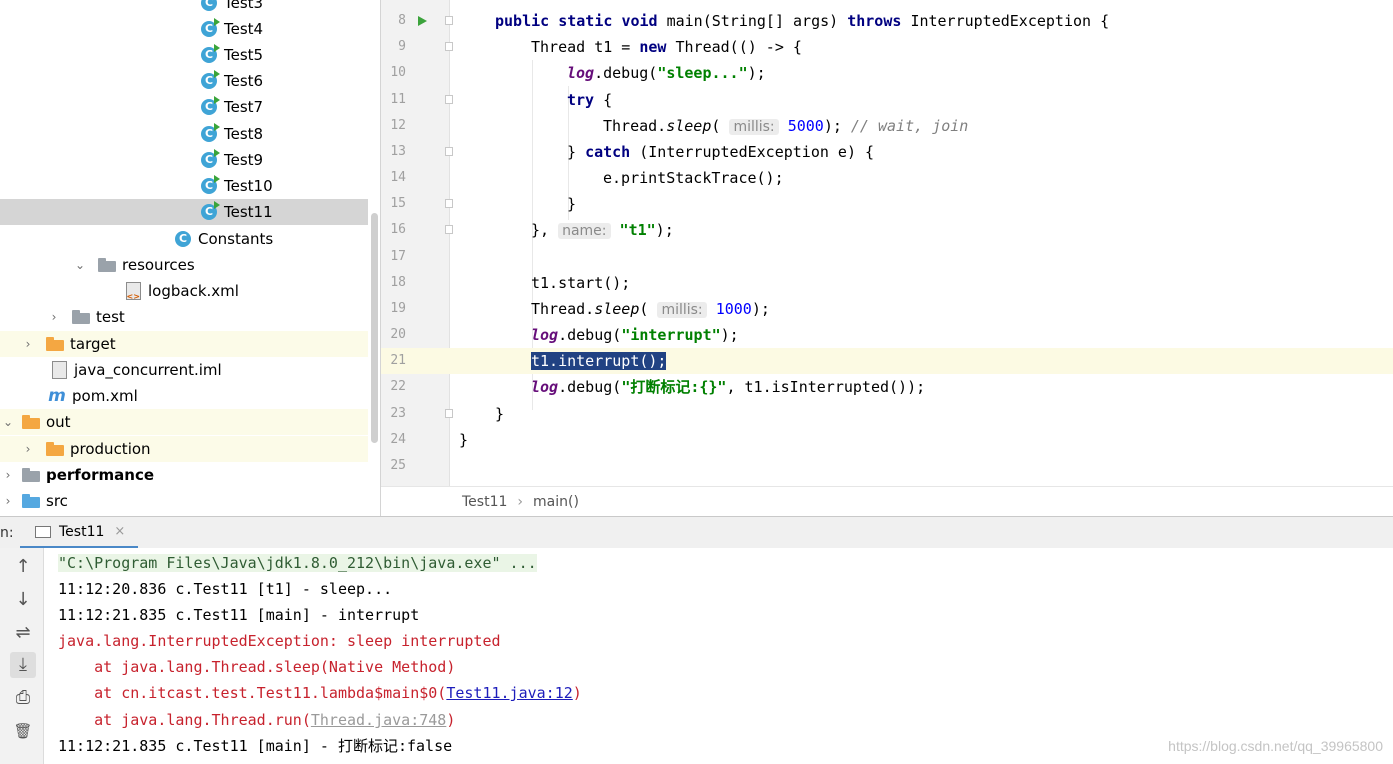 The width and height of the screenshot is (1393, 764). Describe the element at coordinates (184, 186) in the screenshot. I see `tree-item-test10: C Test10` at that location.